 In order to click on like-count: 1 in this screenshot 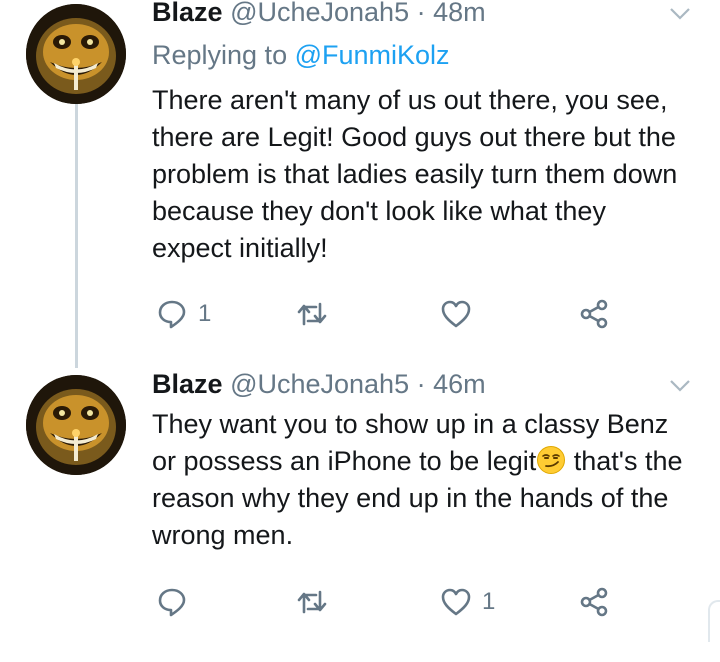, I will do `click(489, 601)`.